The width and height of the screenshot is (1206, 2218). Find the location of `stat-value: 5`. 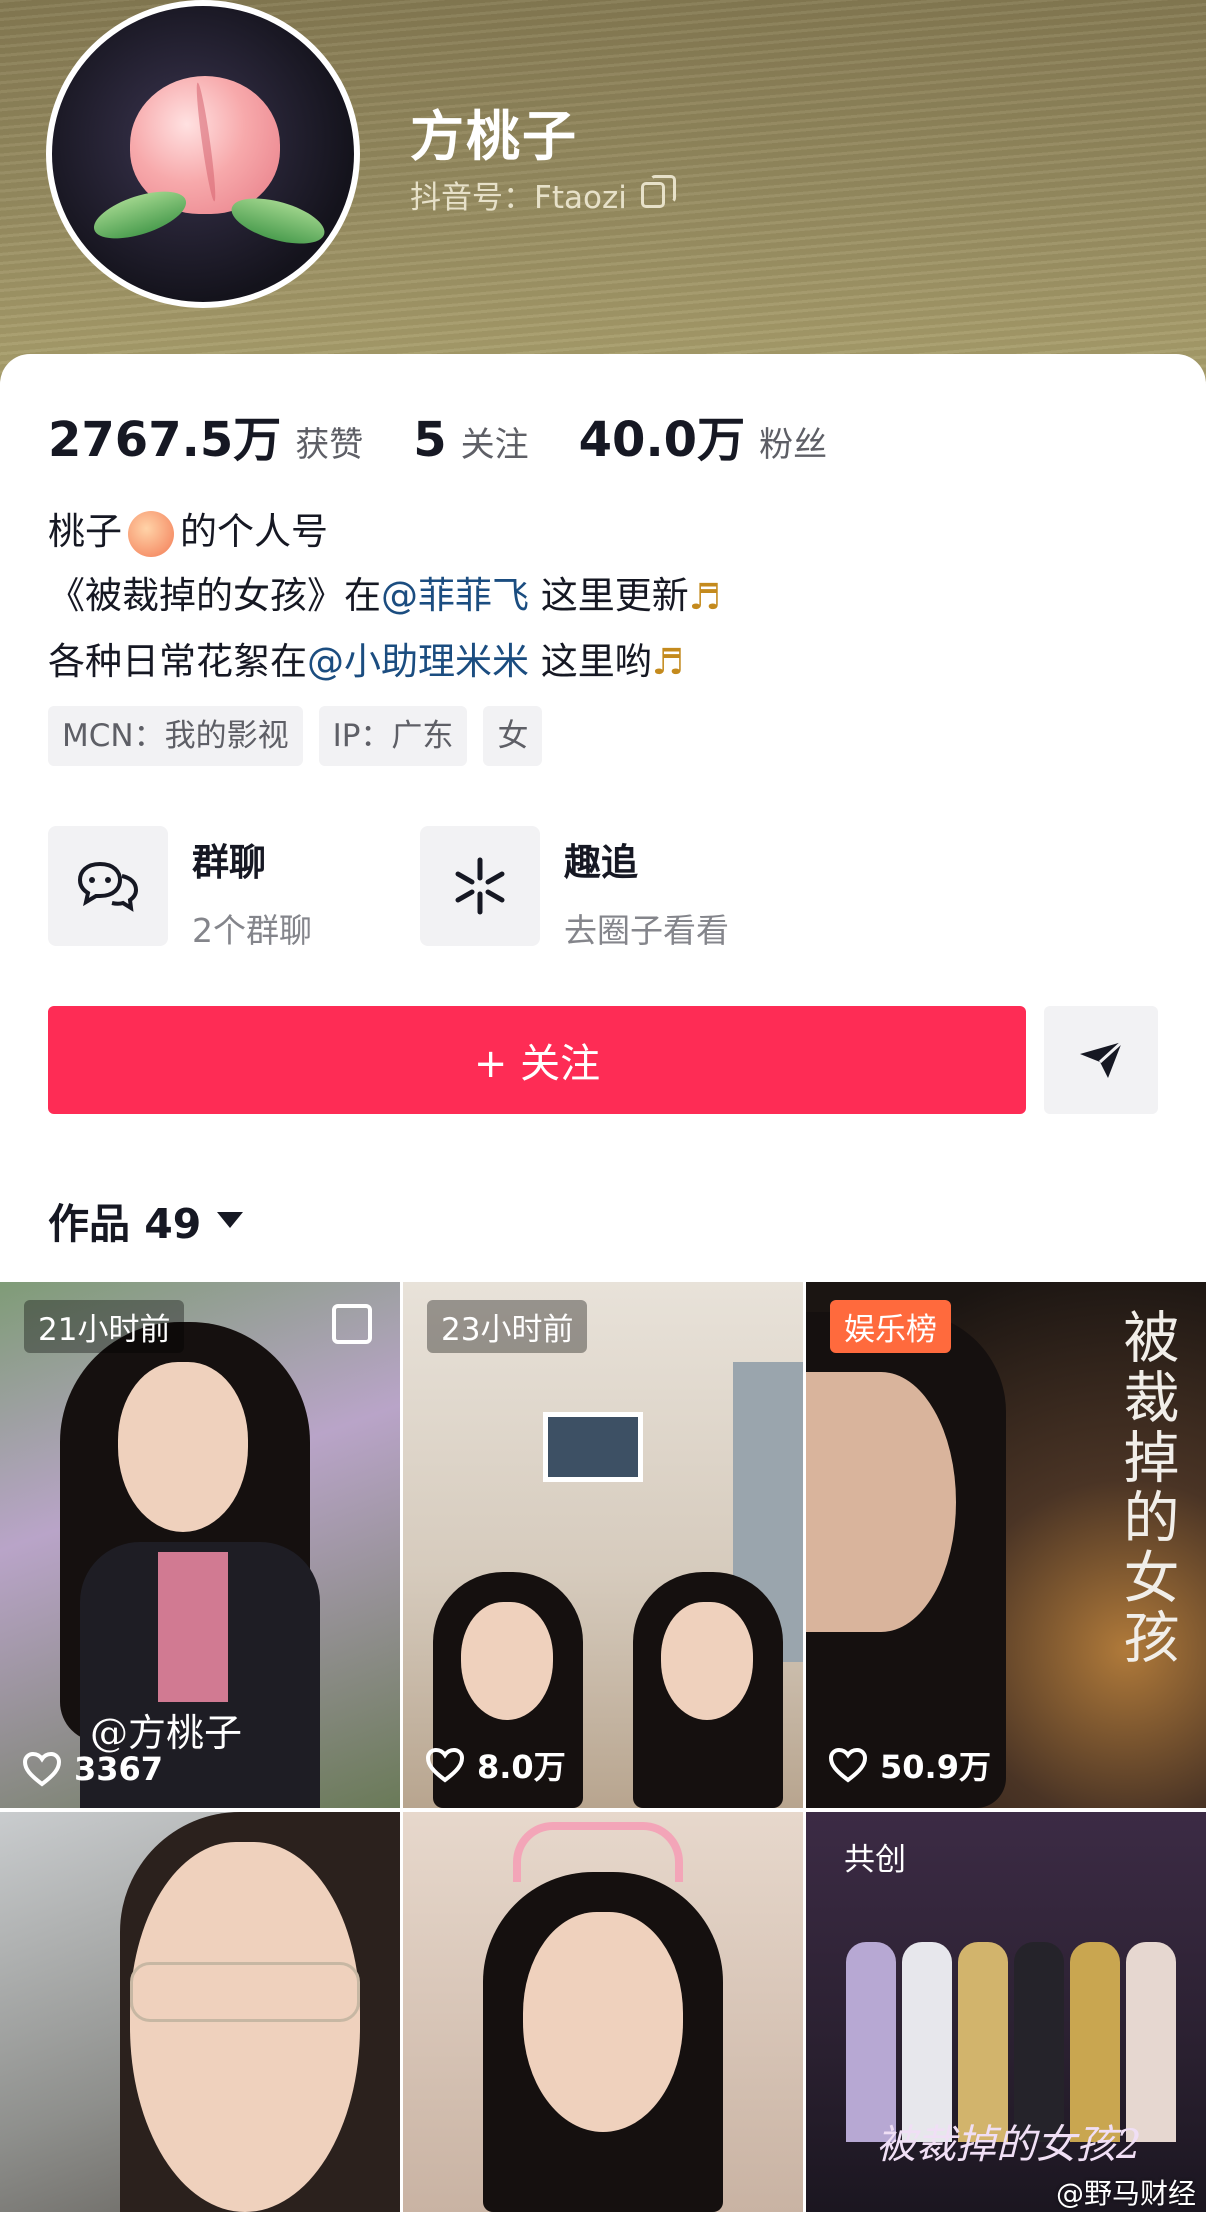

stat-value: 5 is located at coordinates (430, 440).